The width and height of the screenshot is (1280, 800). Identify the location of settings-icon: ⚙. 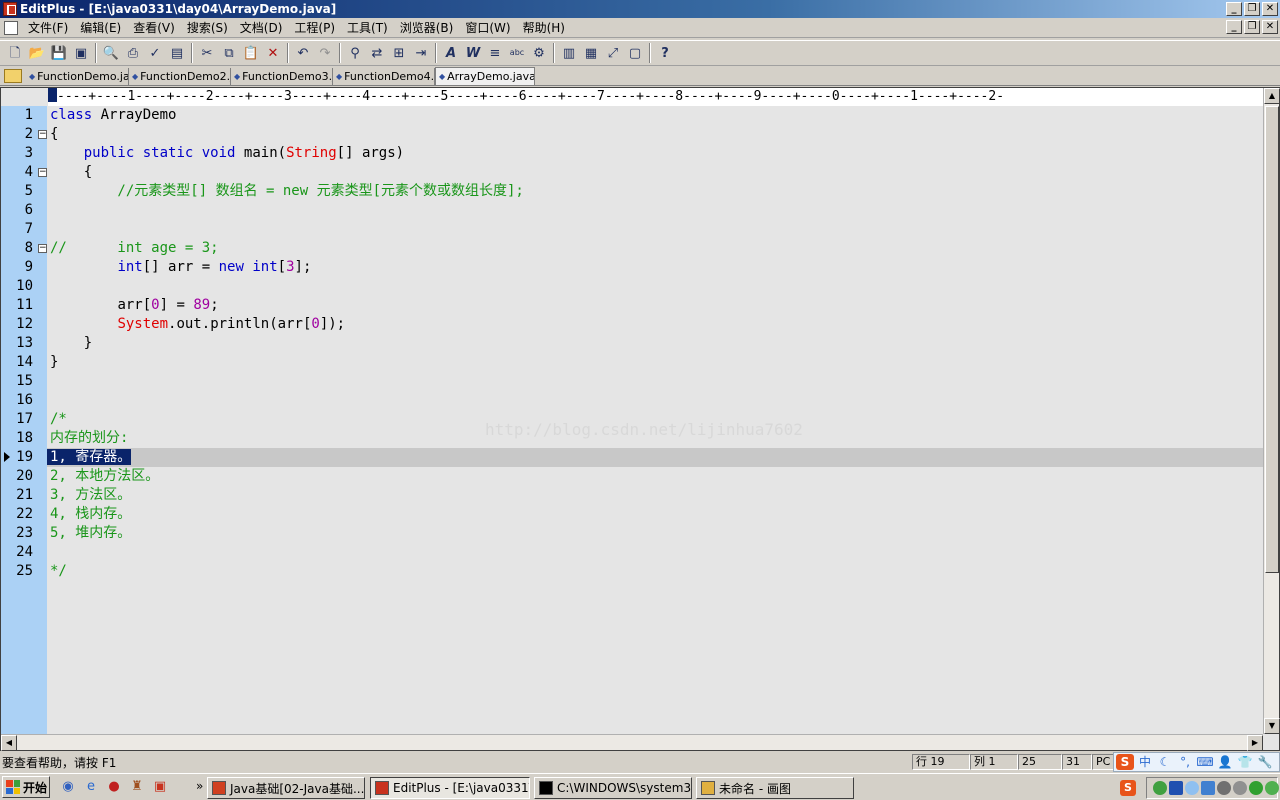
(539, 53).